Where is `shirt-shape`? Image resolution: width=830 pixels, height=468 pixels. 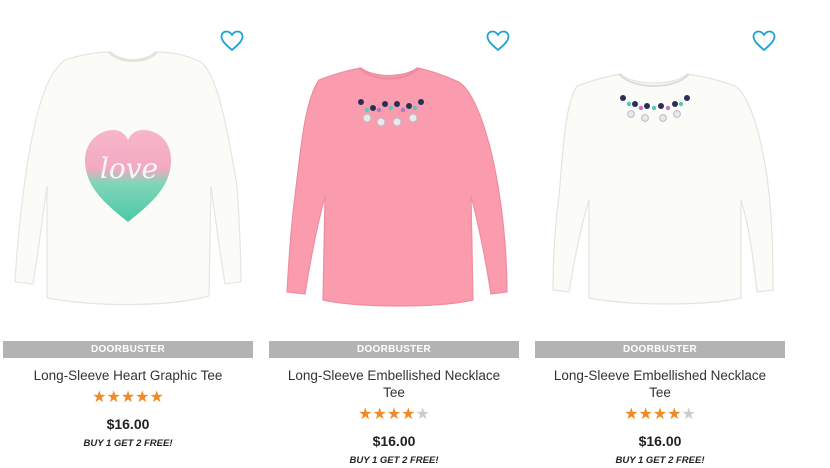
shirt-shape is located at coordinates (663, 189).